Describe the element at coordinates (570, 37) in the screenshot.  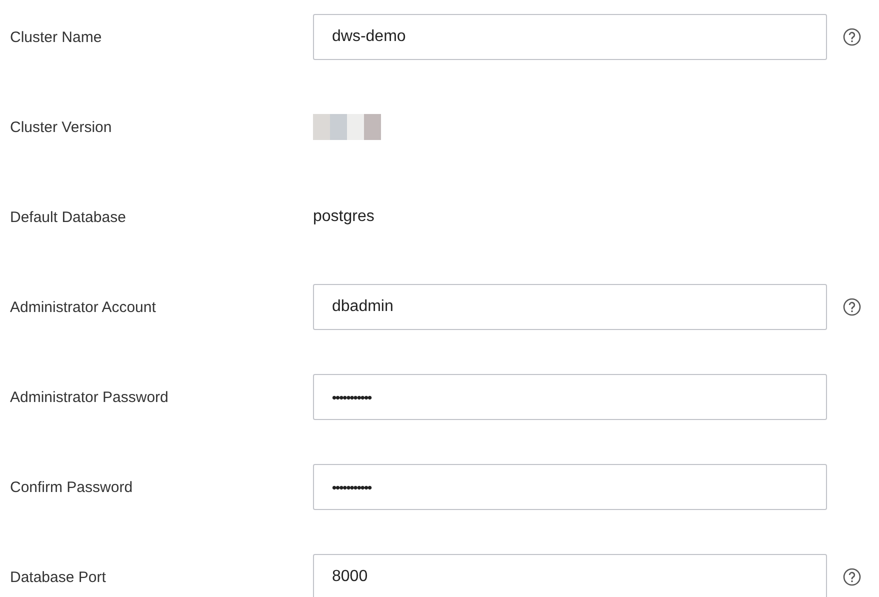
I see `input-field: dws-demo` at that location.